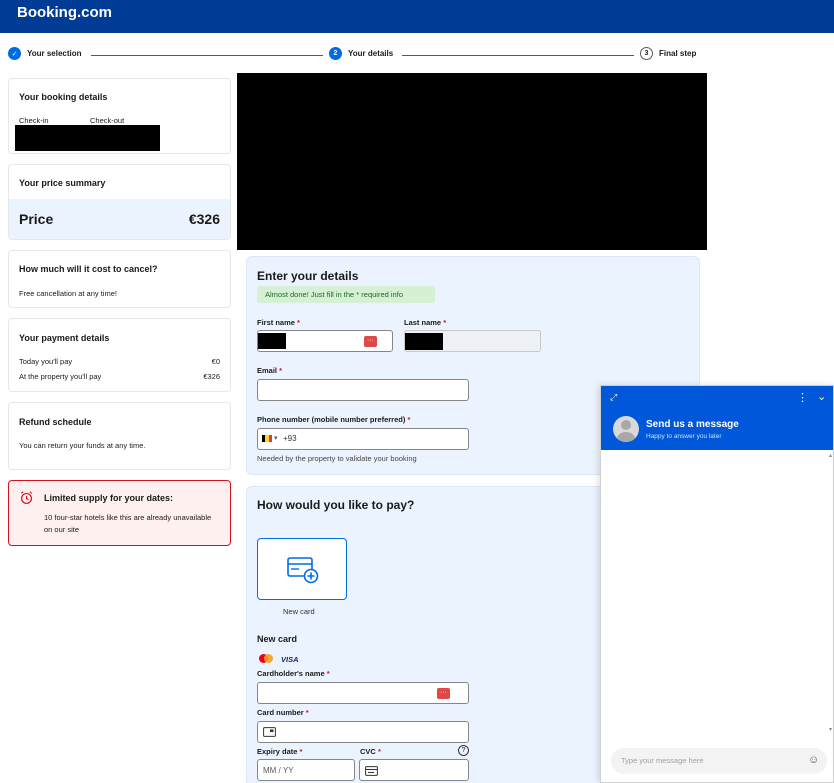 Image resolution: width=834 pixels, height=783 pixels. Describe the element at coordinates (325, 341) in the screenshot. I see `first-name-input: ···` at that location.